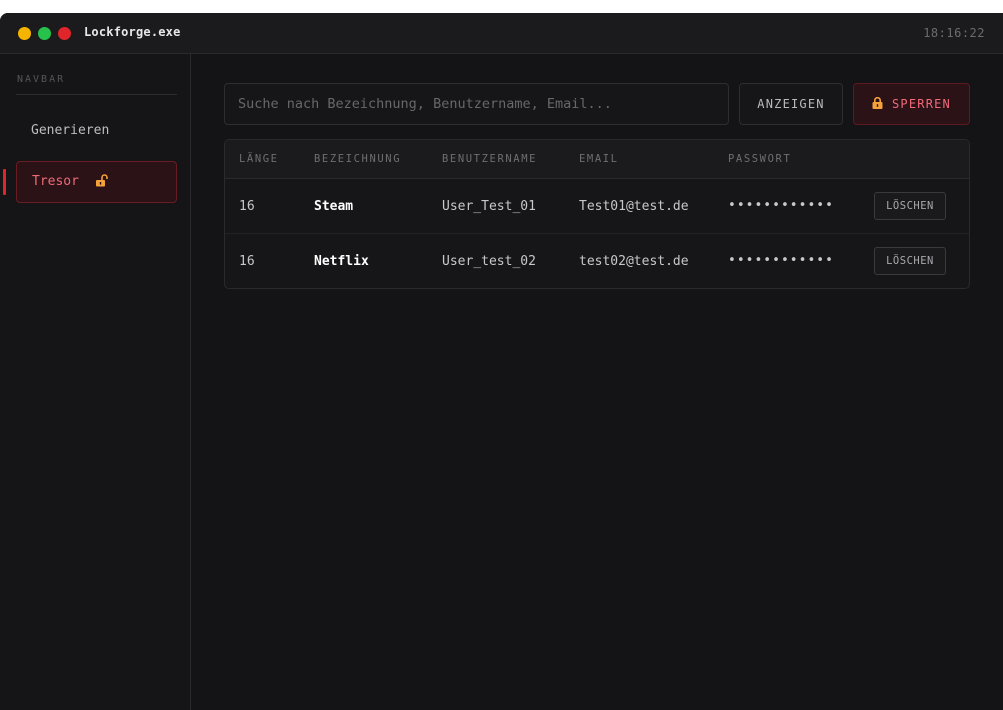 This screenshot has width=1003, height=710. What do you see at coordinates (501, 33) in the screenshot?
I see `title-bar: Lockforge.exe 18:16:22` at bounding box center [501, 33].